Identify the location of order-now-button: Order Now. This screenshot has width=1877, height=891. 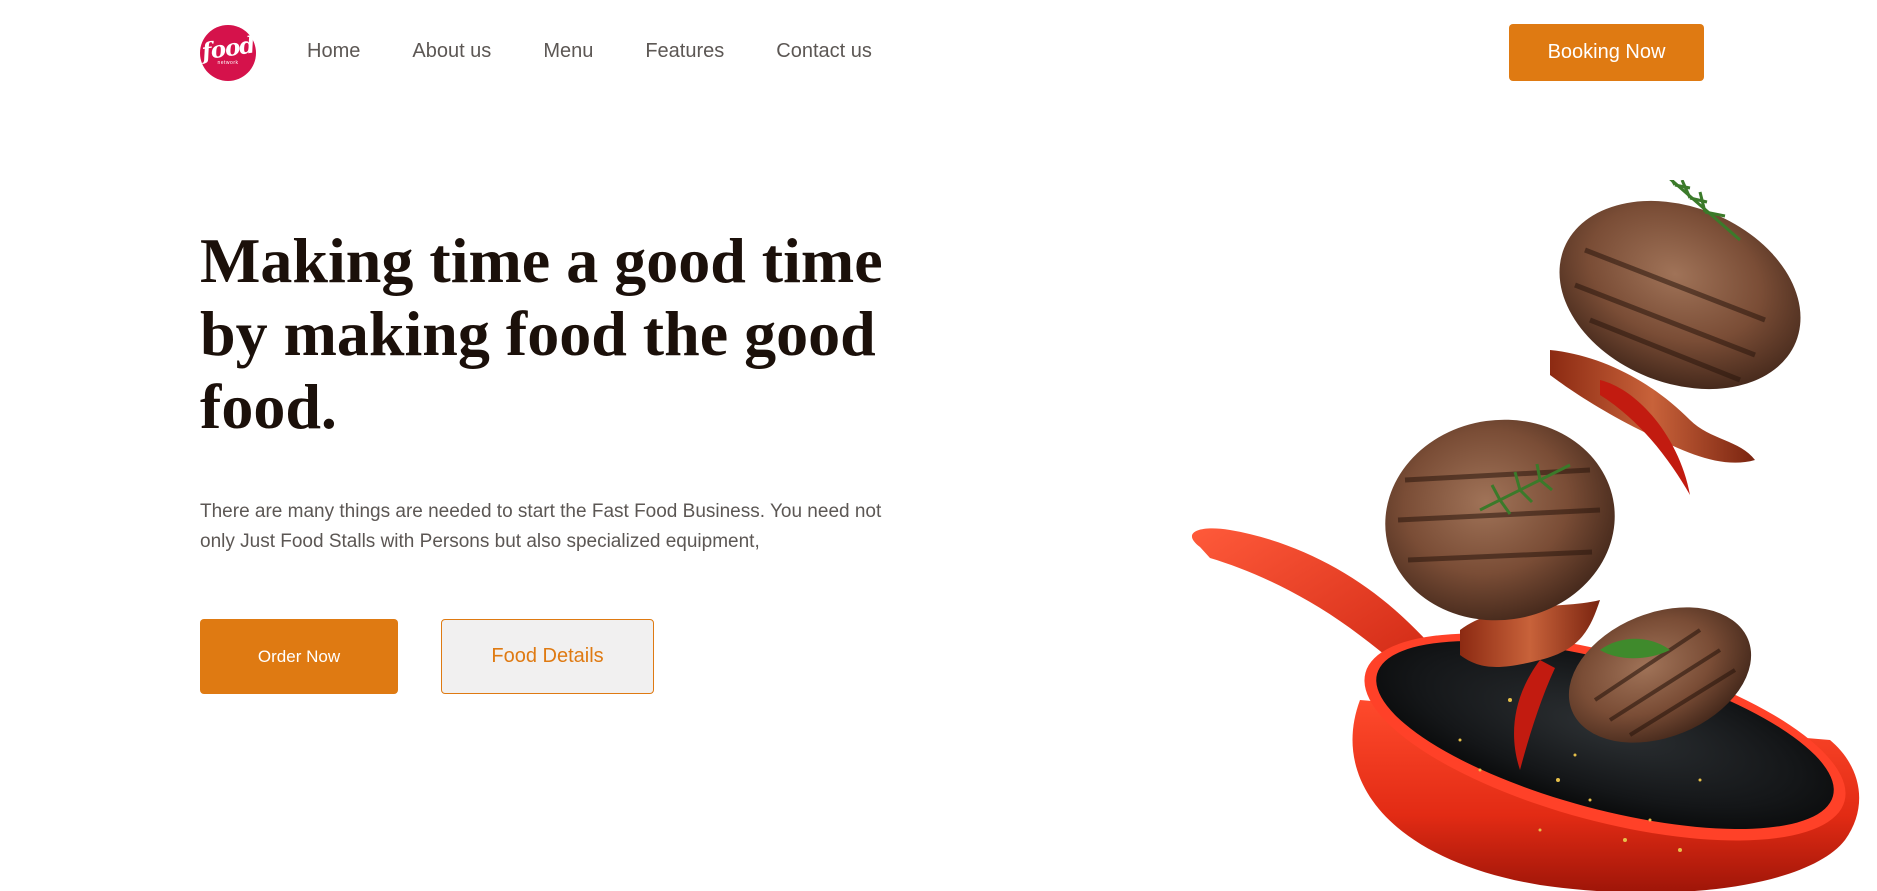
(299, 656).